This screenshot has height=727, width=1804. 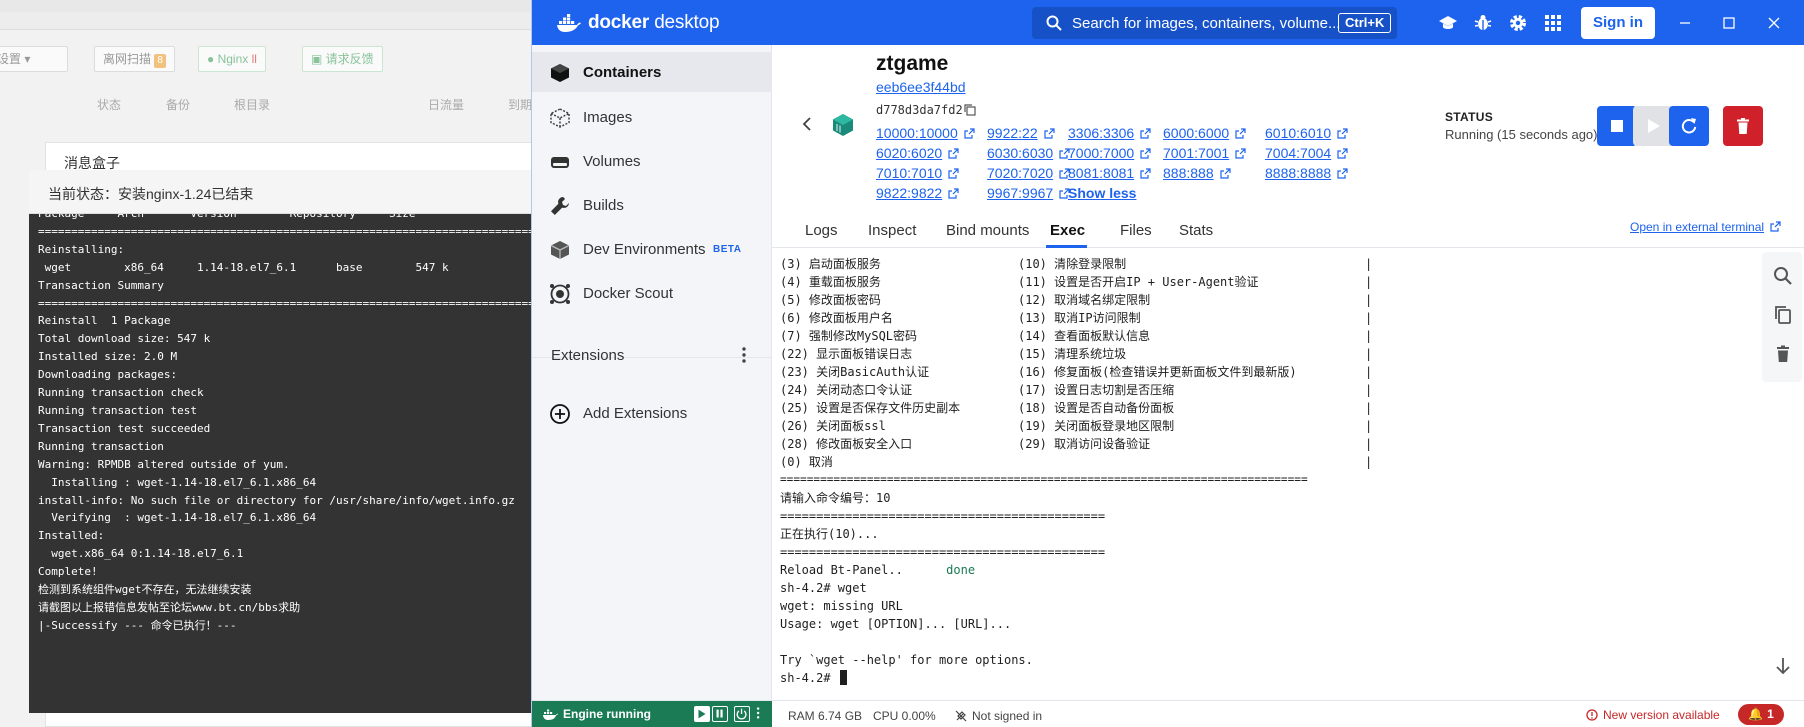 What do you see at coordinates (1084, 336) in the screenshot?
I see `menu-option: (14) 查看面板默认信息` at bounding box center [1084, 336].